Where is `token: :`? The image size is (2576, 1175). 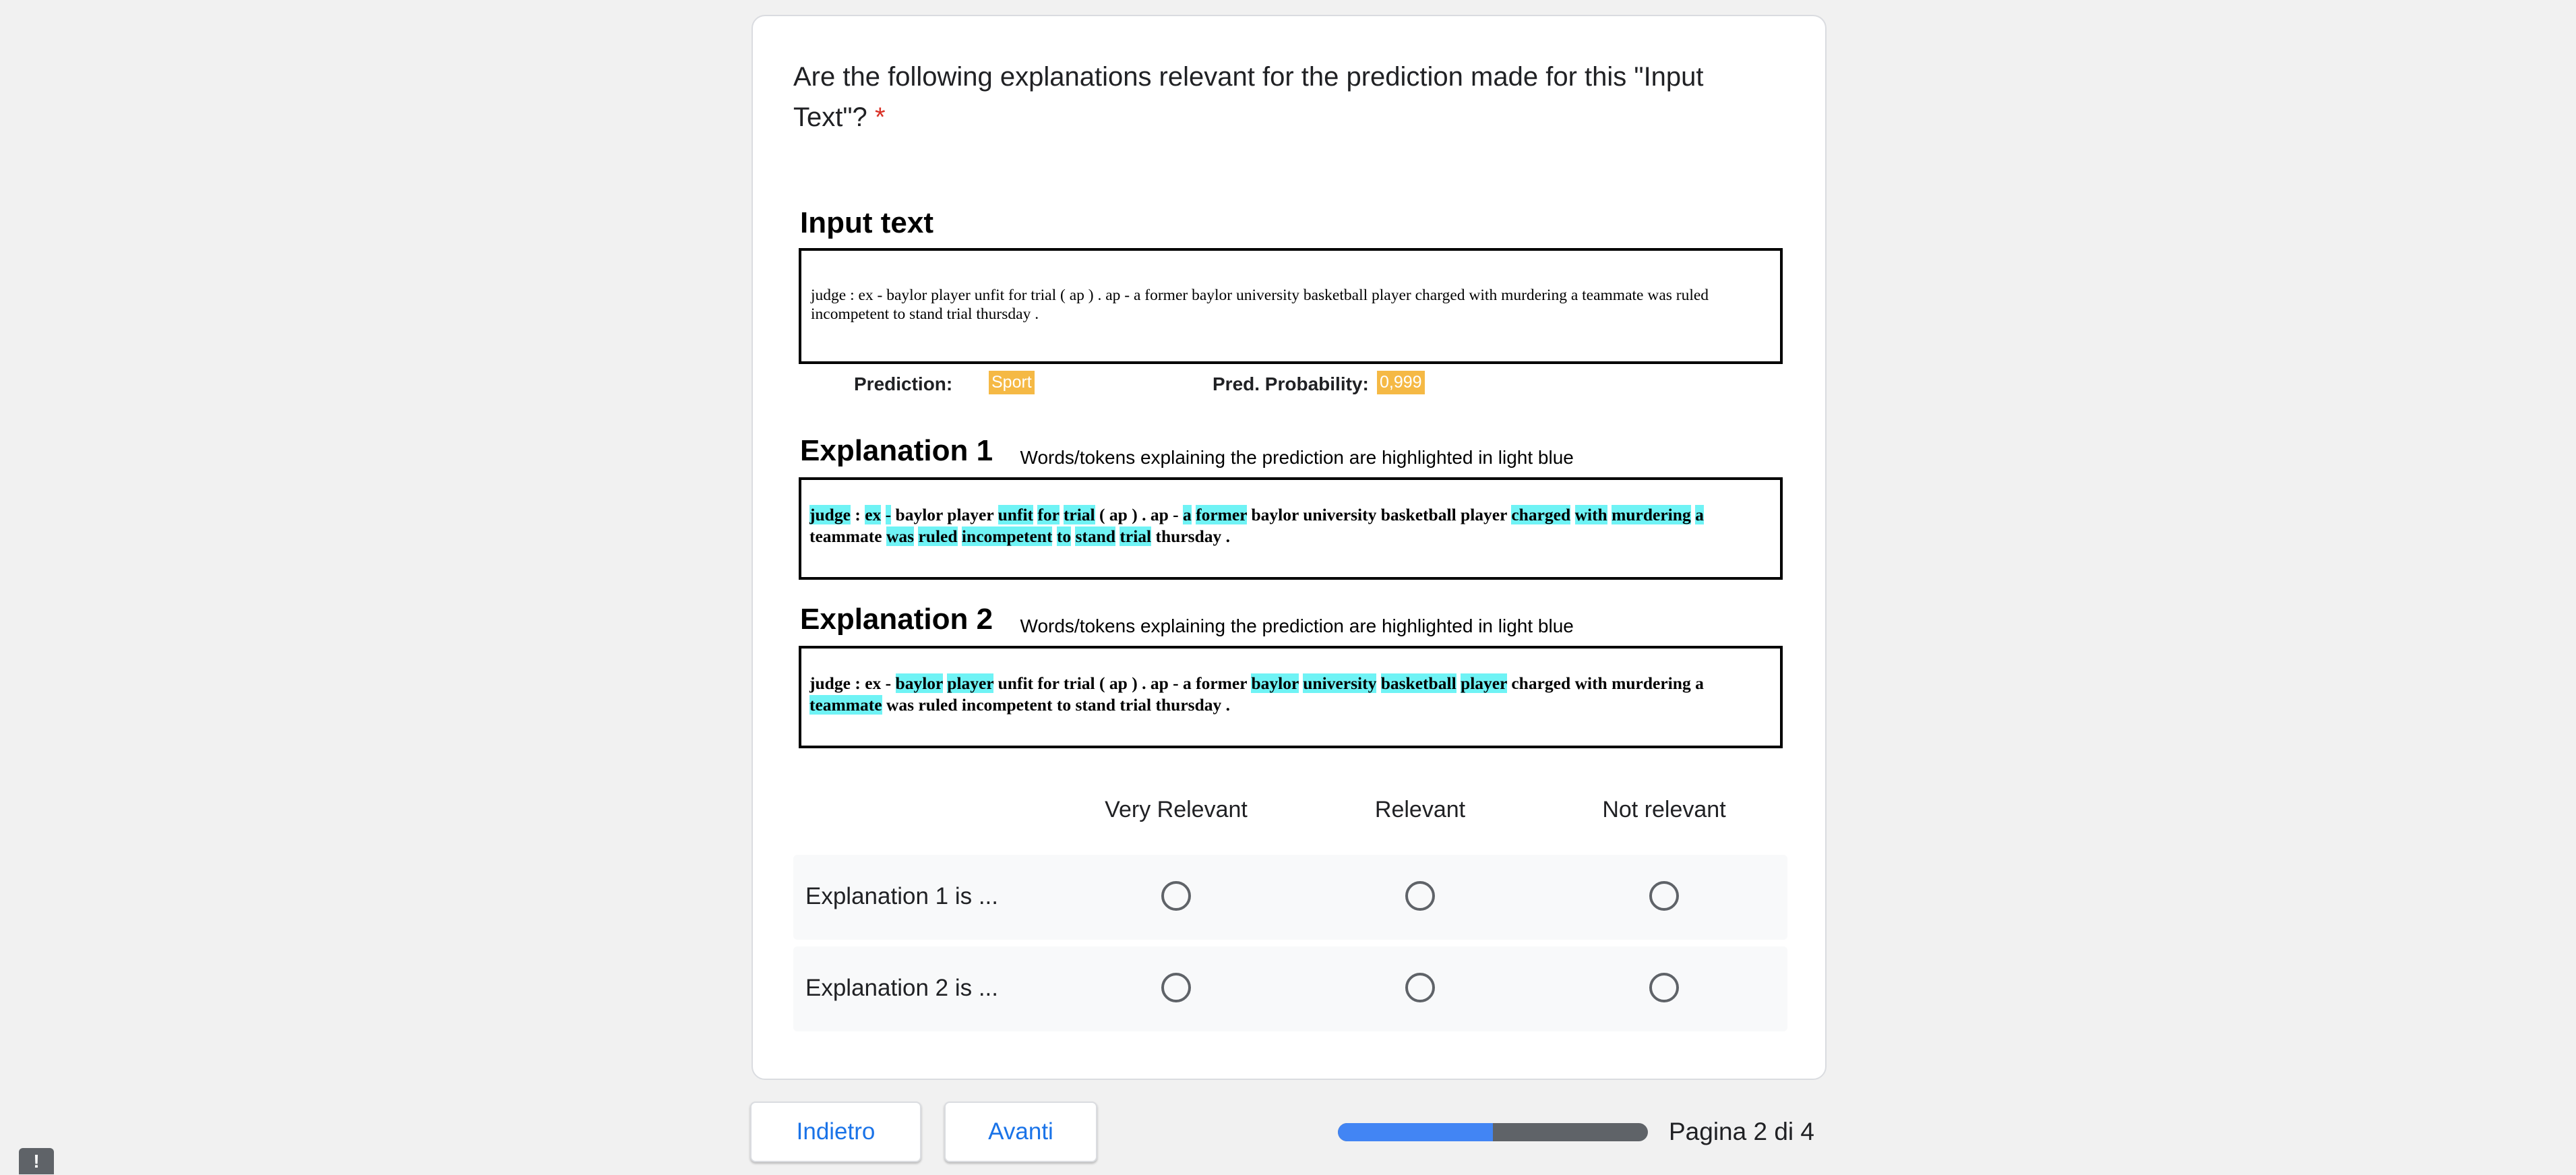
token: : is located at coordinates (858, 683).